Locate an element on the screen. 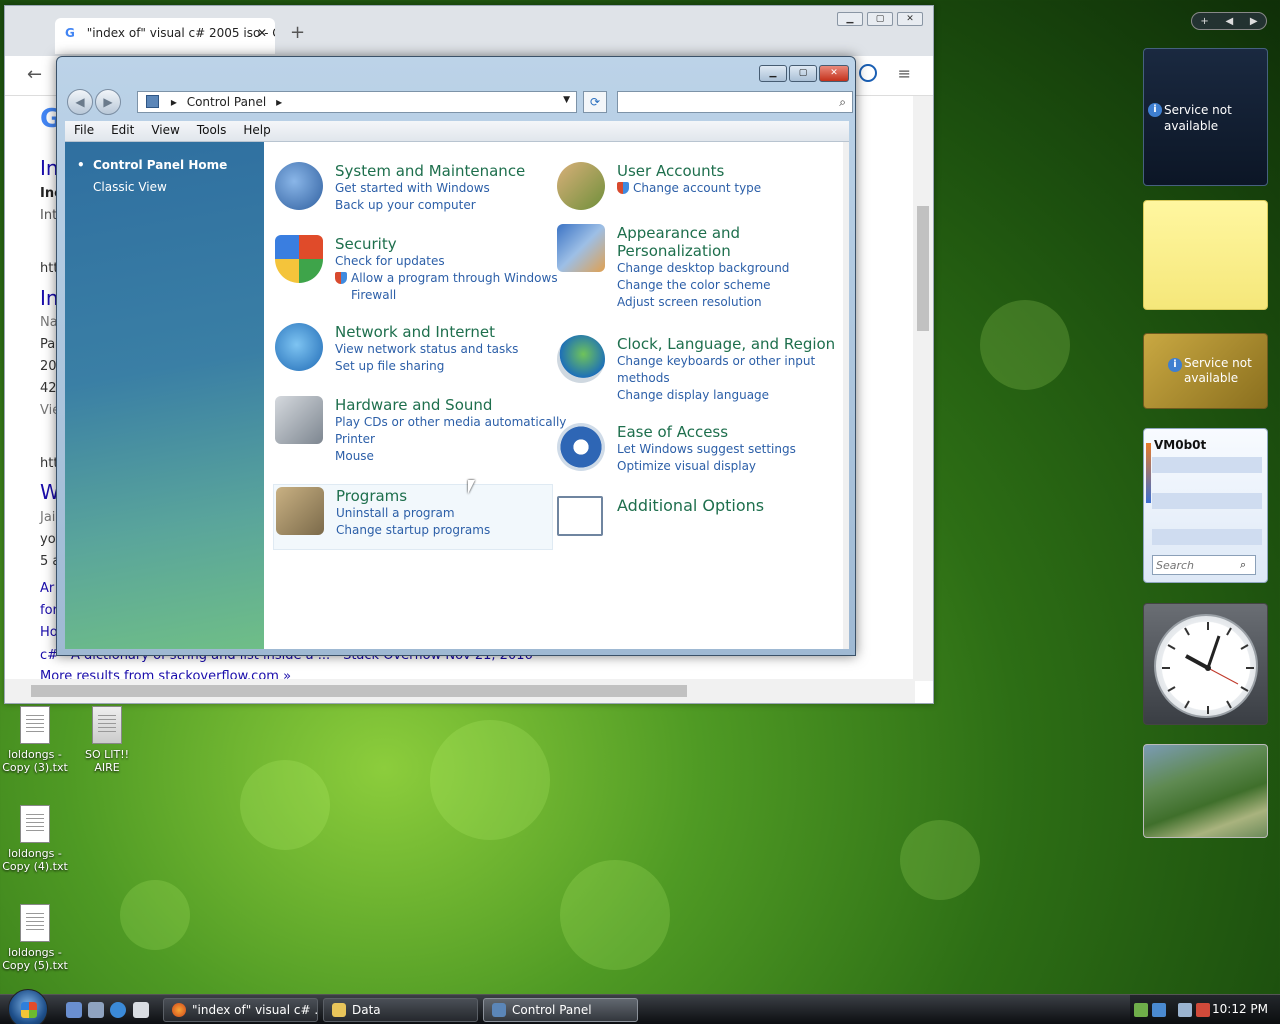 The image size is (1280, 1024). hamburger-menu-icon: ≡ is located at coordinates (904, 73).